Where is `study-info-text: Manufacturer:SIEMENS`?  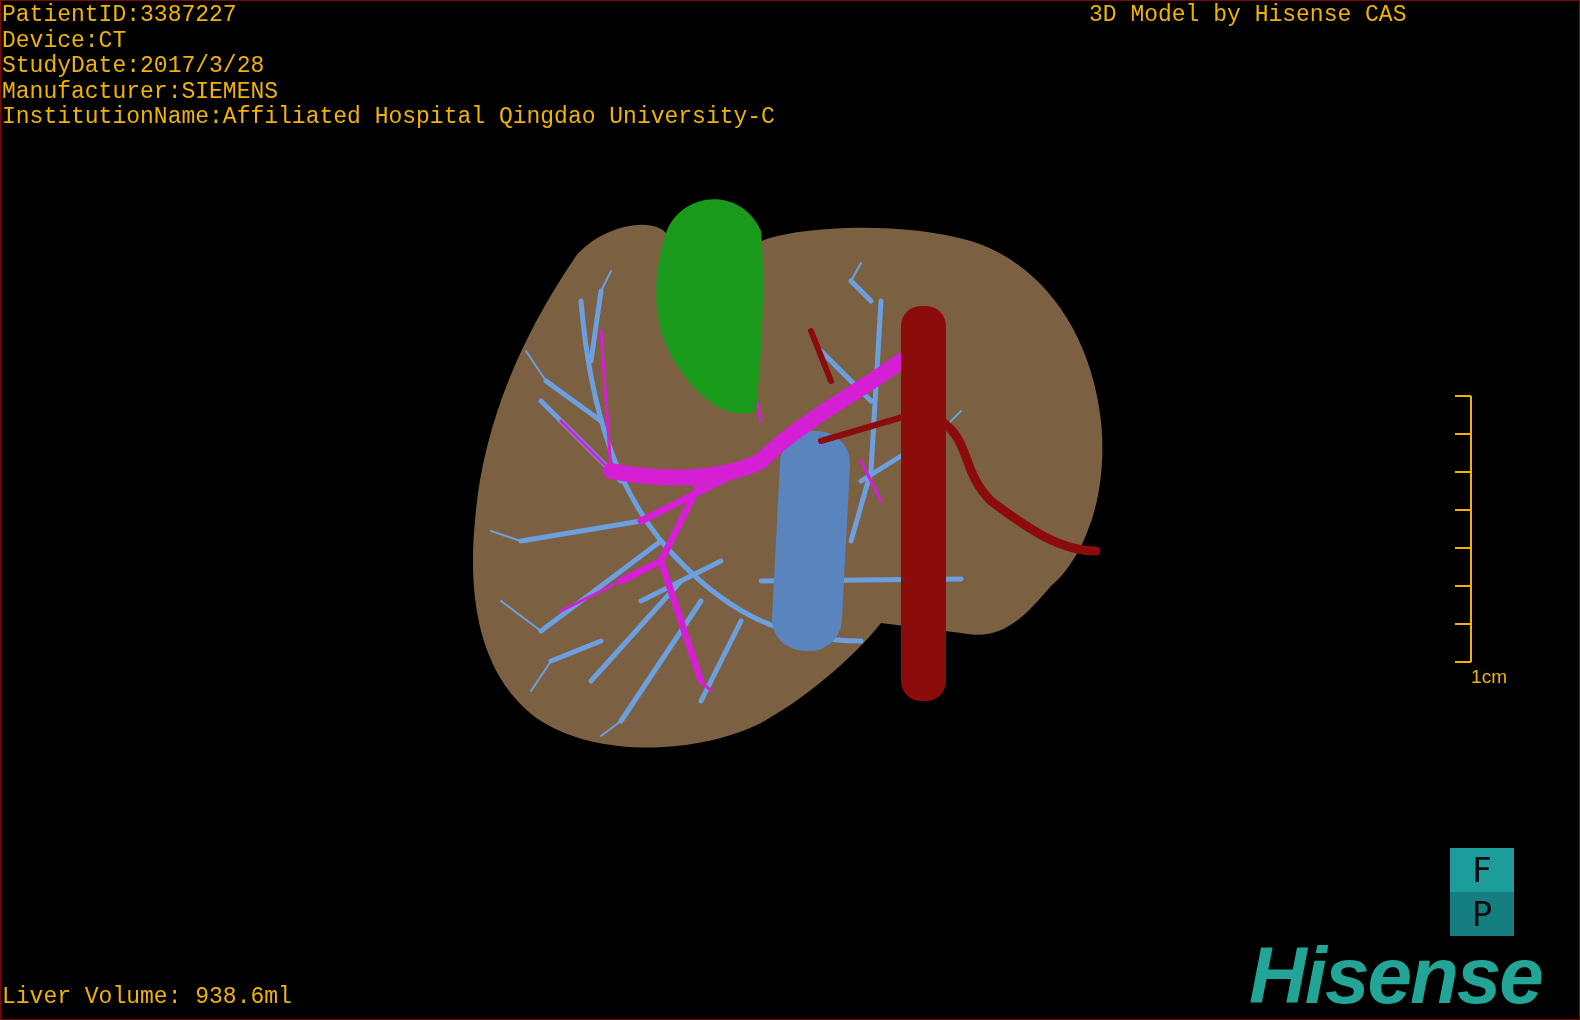
study-info-text: Manufacturer:SIEMENS is located at coordinates (141, 92).